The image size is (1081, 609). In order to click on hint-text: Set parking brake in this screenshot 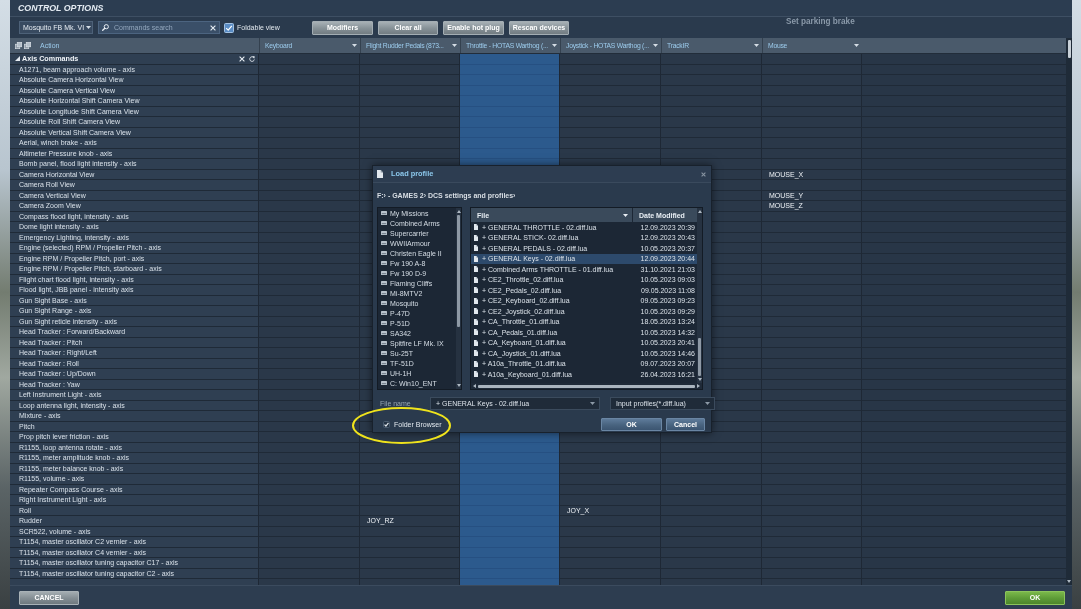, I will do `click(820, 21)`.